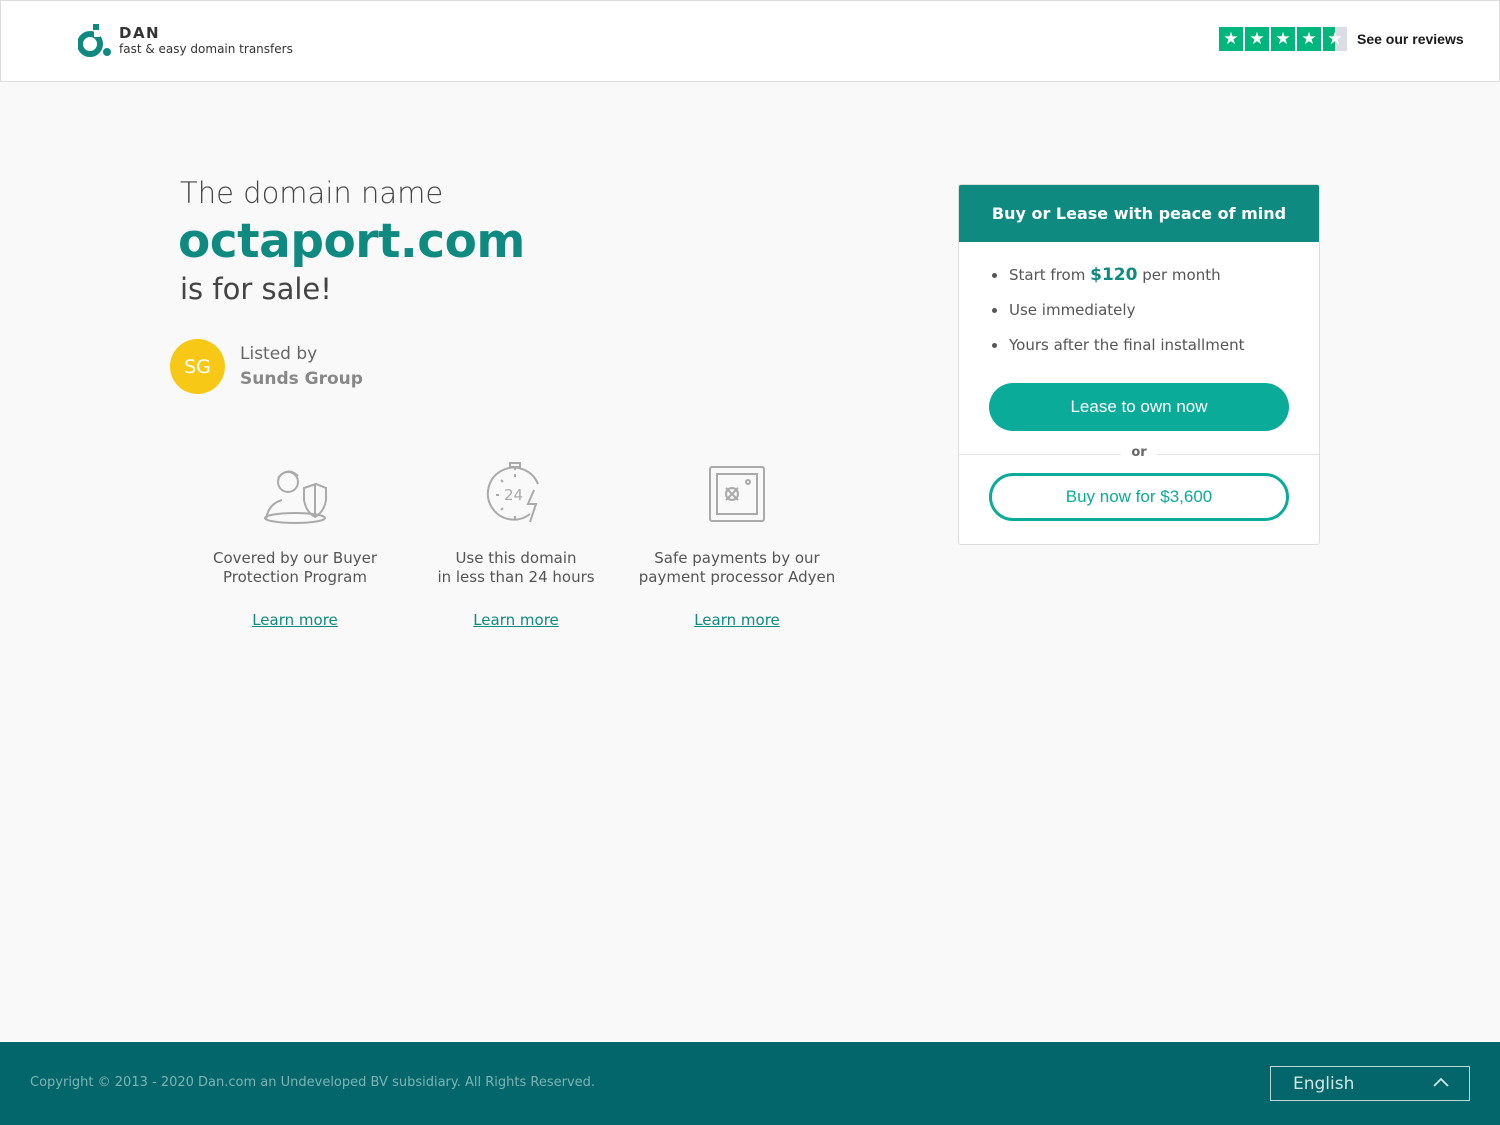 Image resolution: width=1500 pixels, height=1125 pixels. I want to click on card-title: Buy or Lease with peace of mind, so click(1139, 213).